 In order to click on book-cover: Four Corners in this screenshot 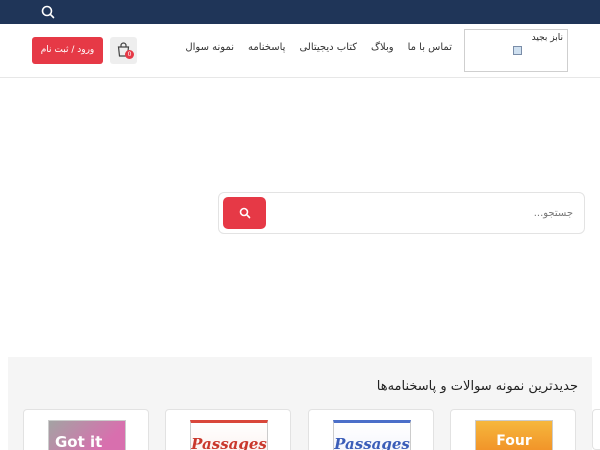, I will do `click(514, 435)`.